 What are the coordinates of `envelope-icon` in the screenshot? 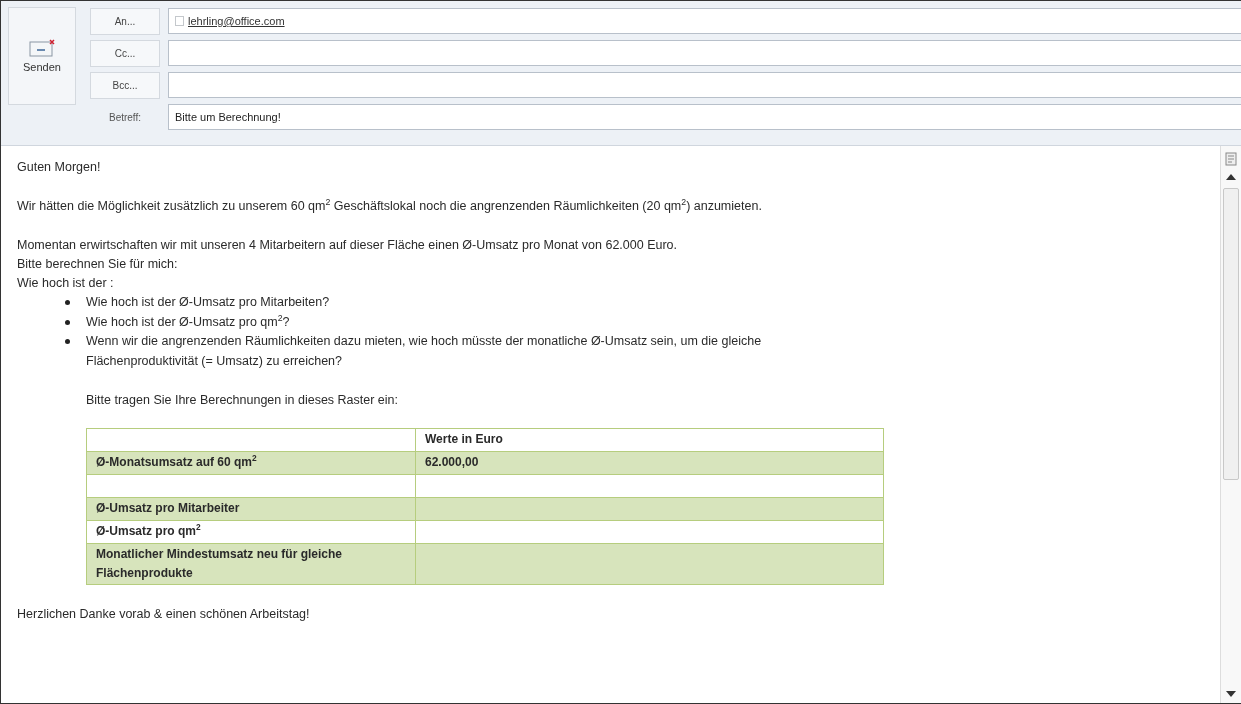 It's located at (42, 48).